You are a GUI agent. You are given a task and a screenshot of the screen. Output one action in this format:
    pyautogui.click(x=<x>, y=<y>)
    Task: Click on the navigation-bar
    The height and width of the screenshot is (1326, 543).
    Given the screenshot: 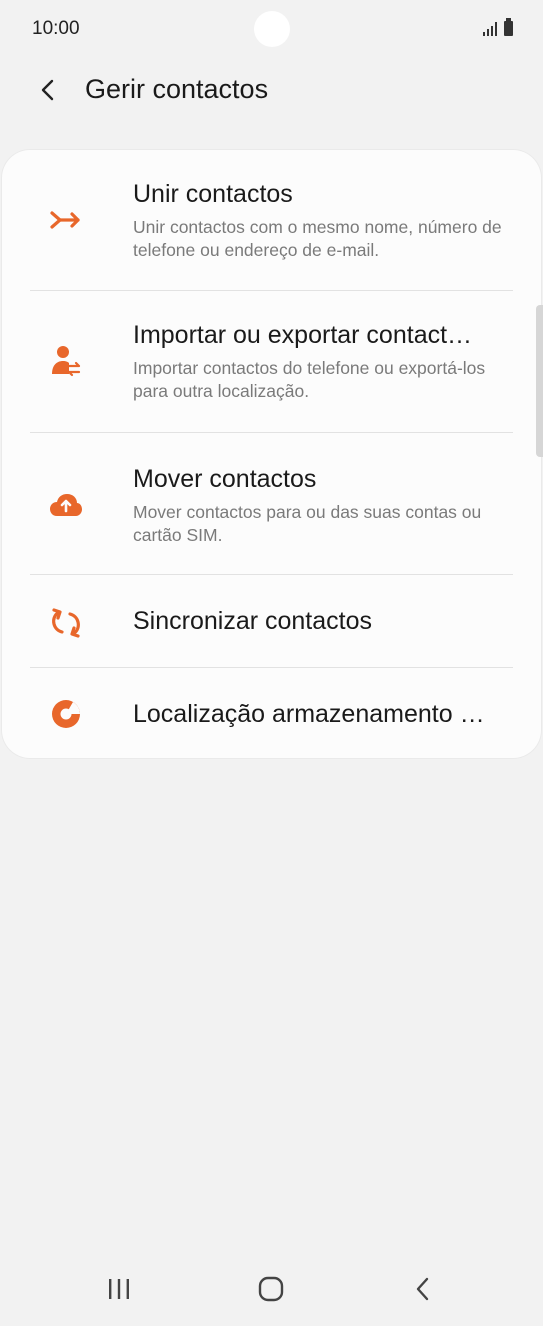 What is the action you would take?
    pyautogui.click(x=271, y=1288)
    